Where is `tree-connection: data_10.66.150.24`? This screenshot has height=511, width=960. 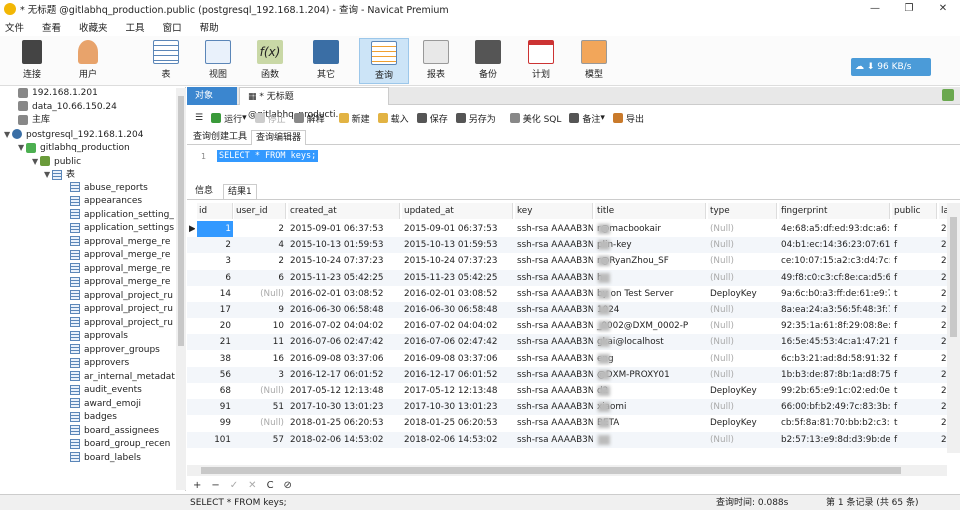
tree-connection: data_10.66.150.24 is located at coordinates (67, 108).